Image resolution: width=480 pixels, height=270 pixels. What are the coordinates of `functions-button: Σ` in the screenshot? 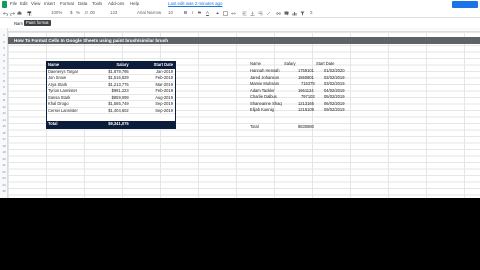 It's located at (311, 12).